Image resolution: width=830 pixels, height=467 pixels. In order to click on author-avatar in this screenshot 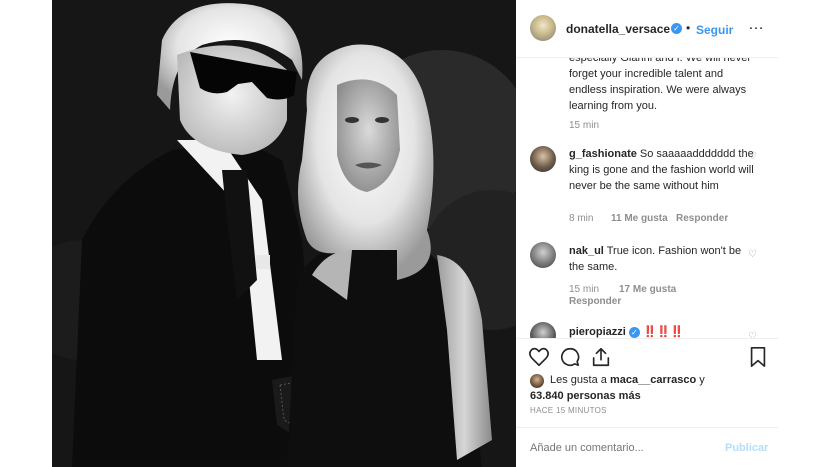, I will do `click(543, 28)`.